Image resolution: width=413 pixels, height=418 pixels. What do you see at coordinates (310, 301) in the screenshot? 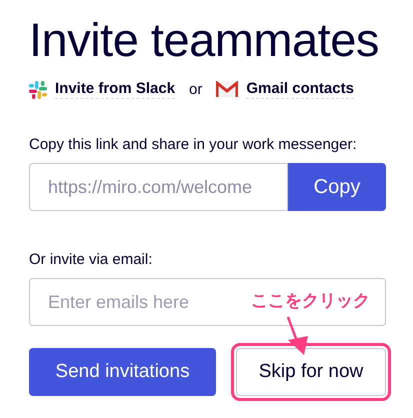
I see `annotation-text: ここをクリック` at bounding box center [310, 301].